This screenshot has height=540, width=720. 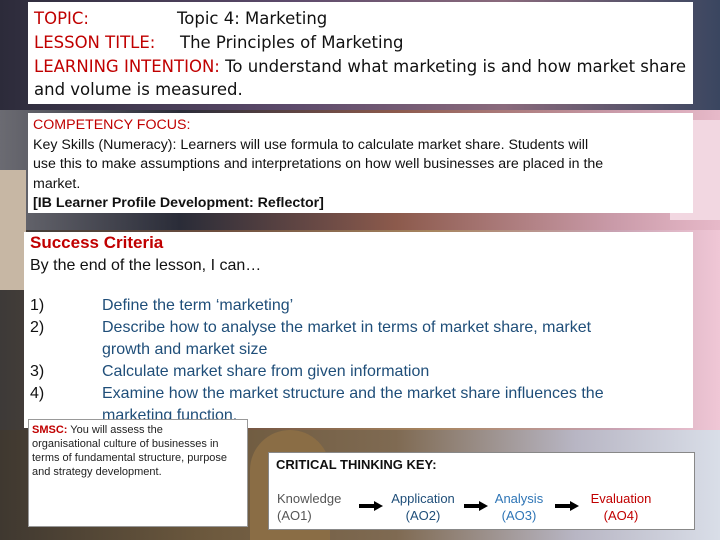 What do you see at coordinates (294, 515) in the screenshot?
I see `stage-code: (AO1)` at bounding box center [294, 515].